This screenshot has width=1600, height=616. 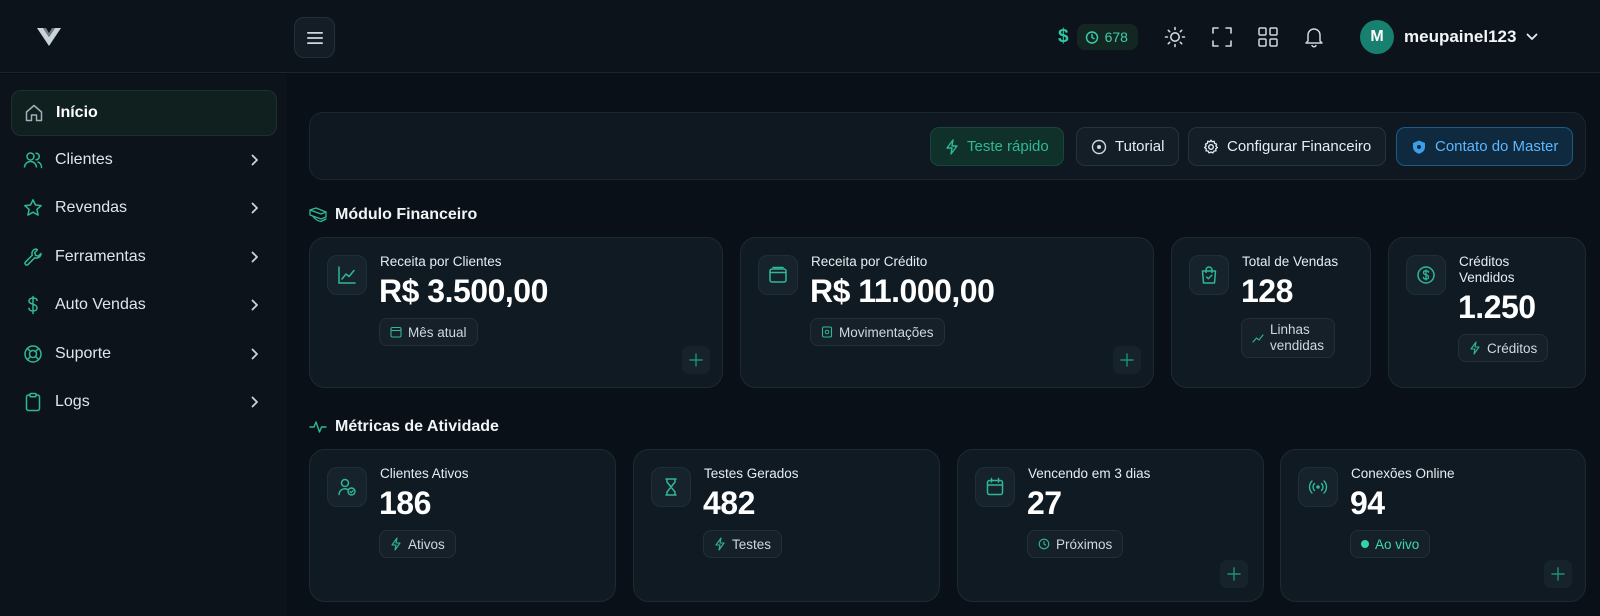 I want to click on chip-label: Testes, so click(x=752, y=544).